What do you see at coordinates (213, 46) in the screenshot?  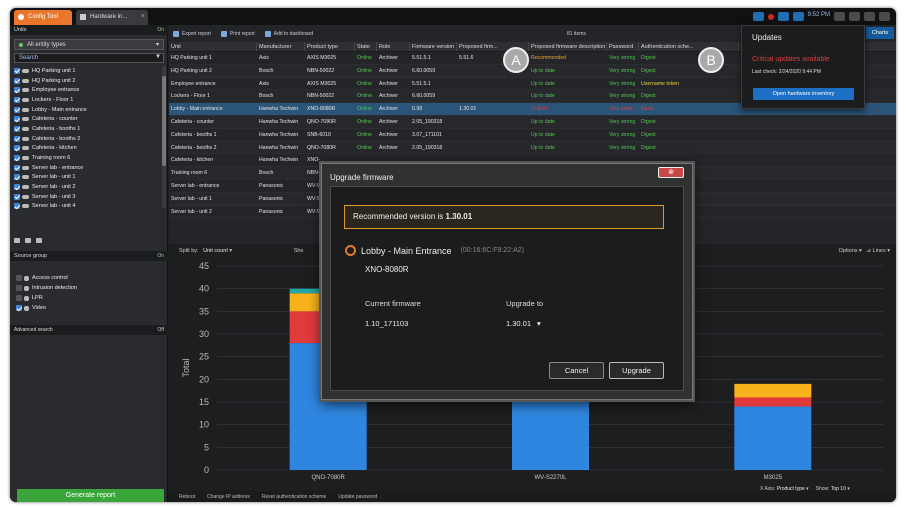 I see `column-header: Unit` at bounding box center [213, 46].